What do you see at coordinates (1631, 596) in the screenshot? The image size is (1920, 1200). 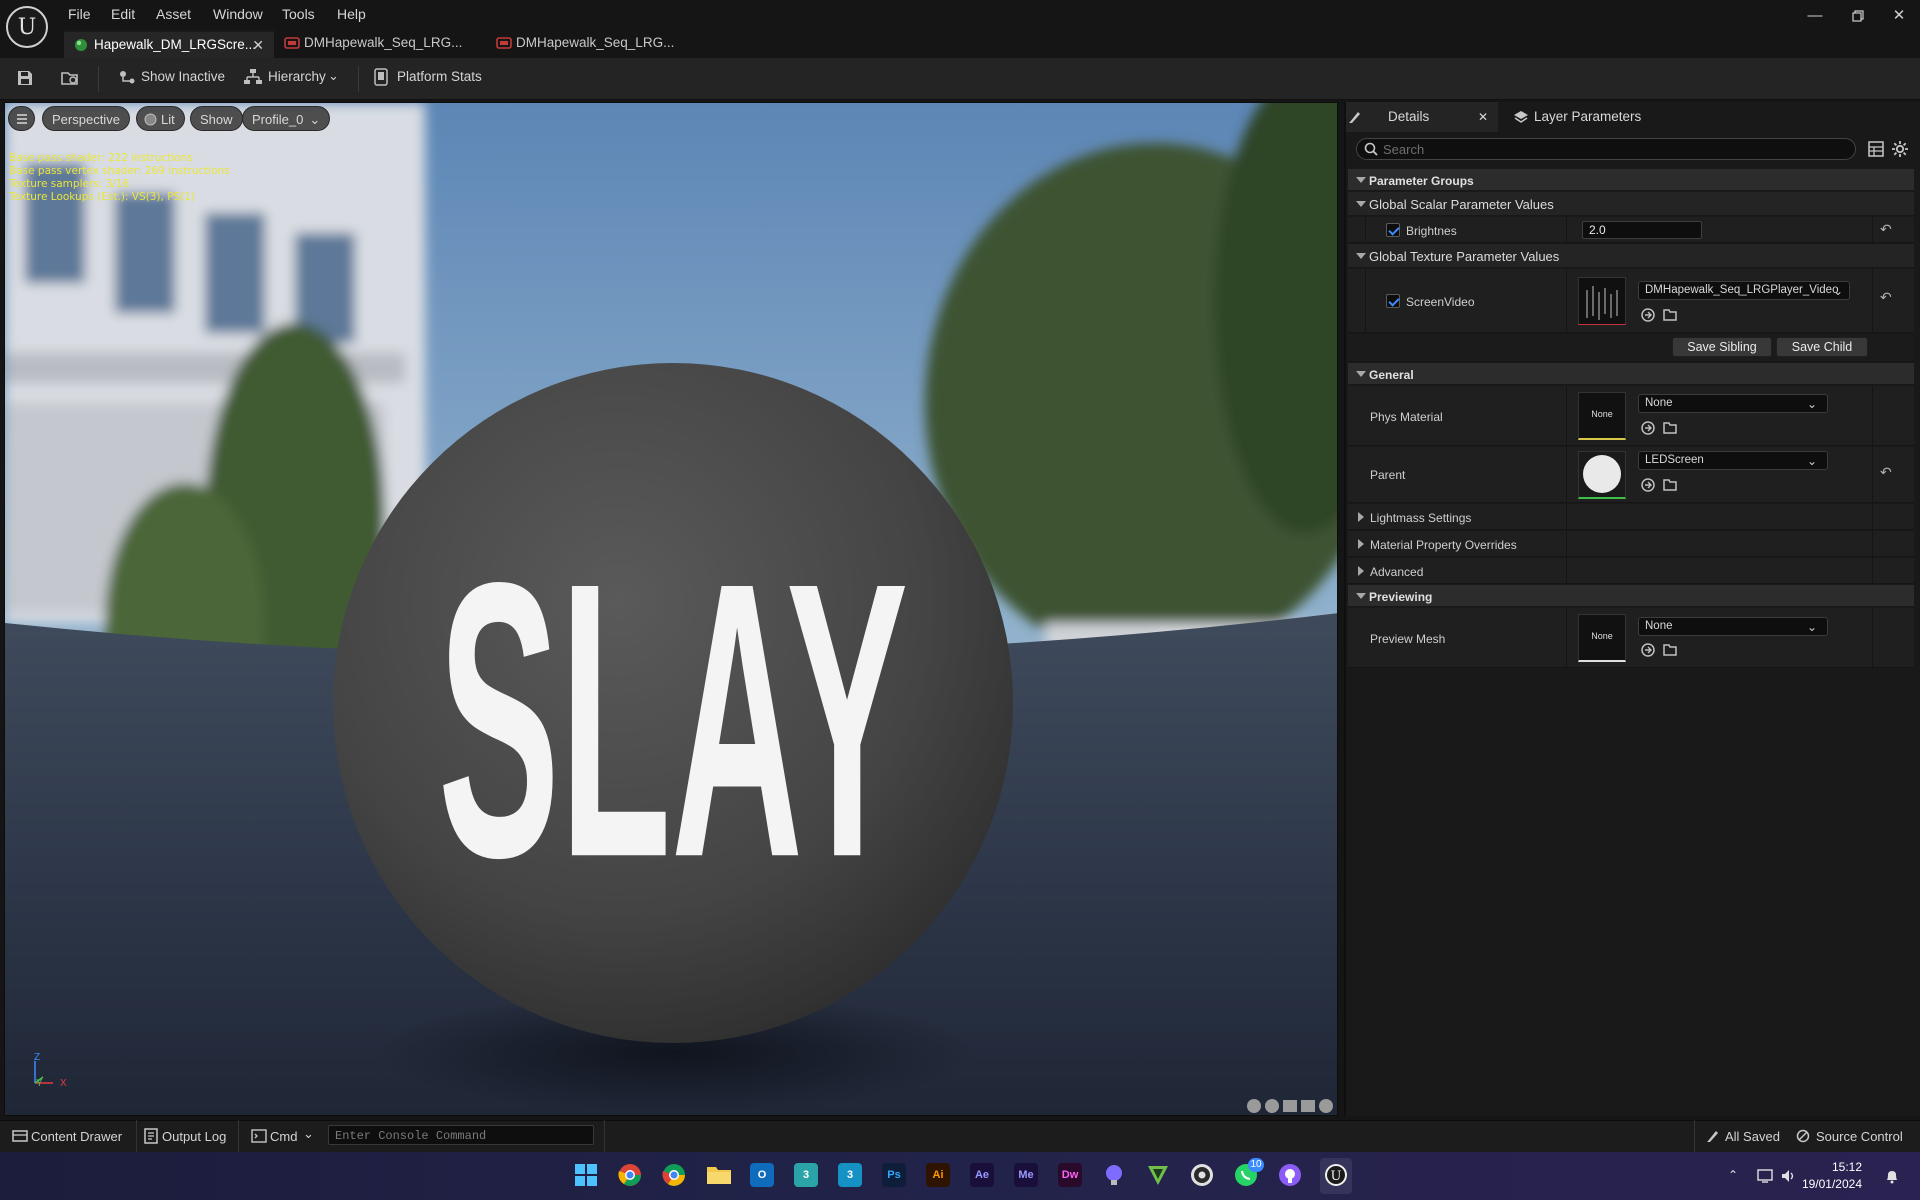 I see `previewing-header: Previewing` at bounding box center [1631, 596].